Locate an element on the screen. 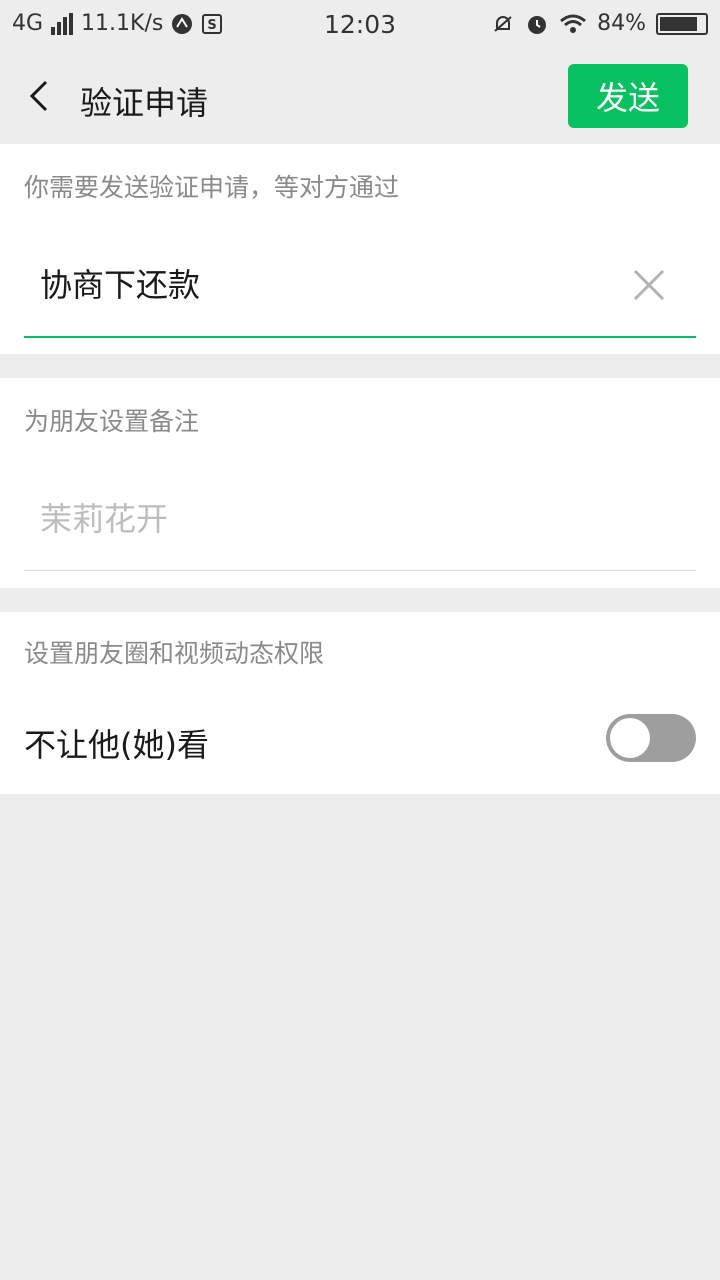 The width and height of the screenshot is (720, 1280). toggle-knob is located at coordinates (630, 738).